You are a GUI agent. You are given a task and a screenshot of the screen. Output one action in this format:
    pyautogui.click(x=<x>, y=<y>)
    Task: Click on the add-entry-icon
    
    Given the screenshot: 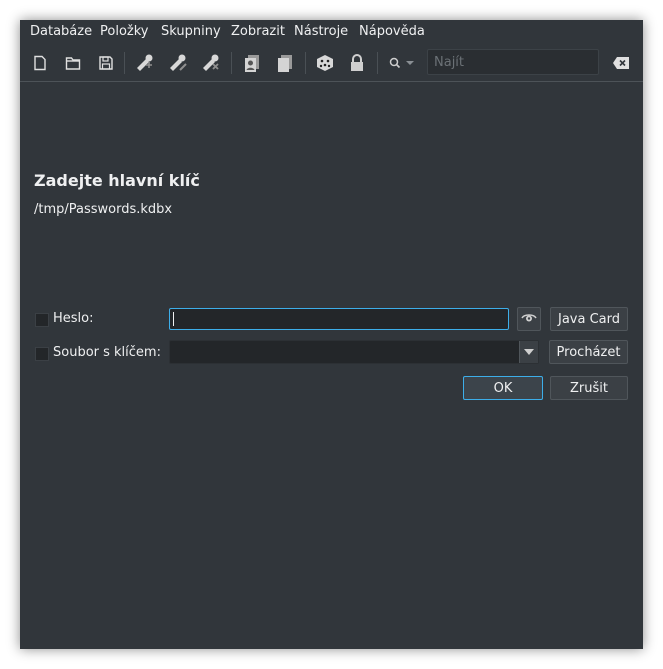 What is the action you would take?
    pyautogui.click(x=145, y=63)
    